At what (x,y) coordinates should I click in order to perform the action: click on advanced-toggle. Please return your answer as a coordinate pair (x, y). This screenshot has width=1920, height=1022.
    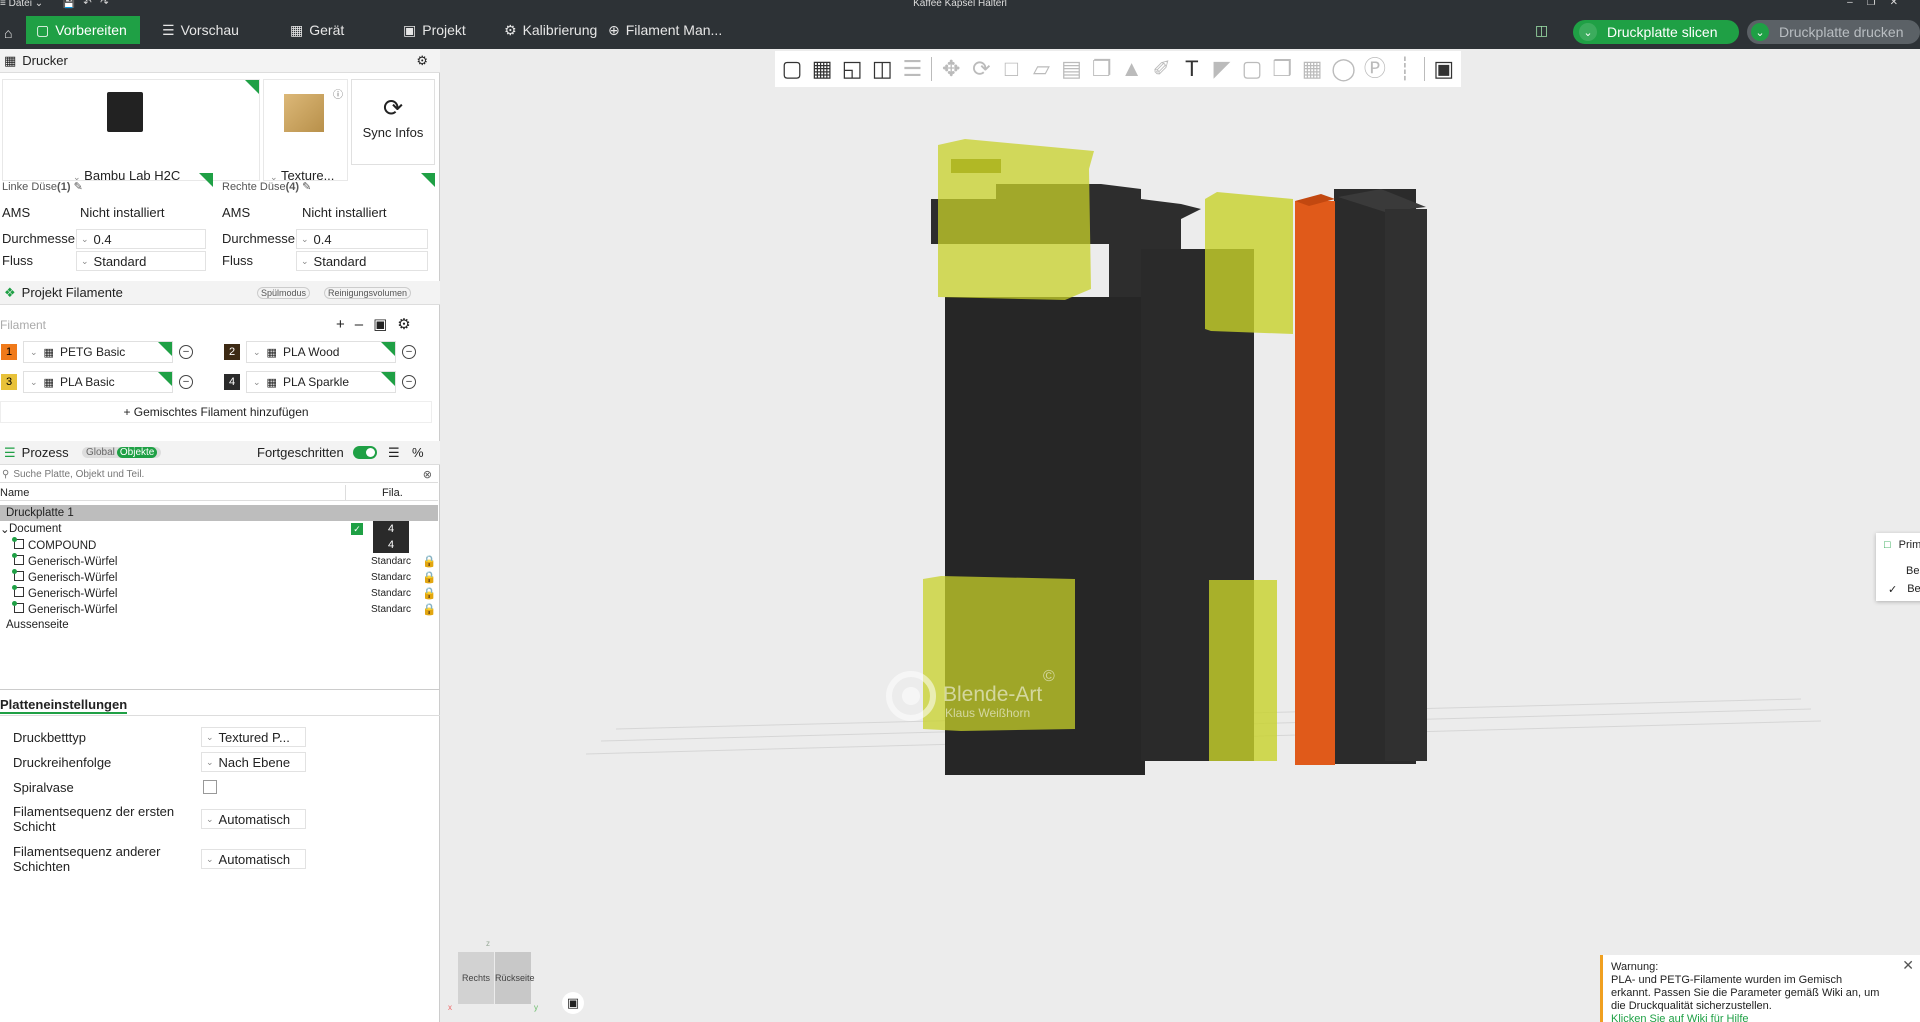
    Looking at the image, I should click on (365, 452).